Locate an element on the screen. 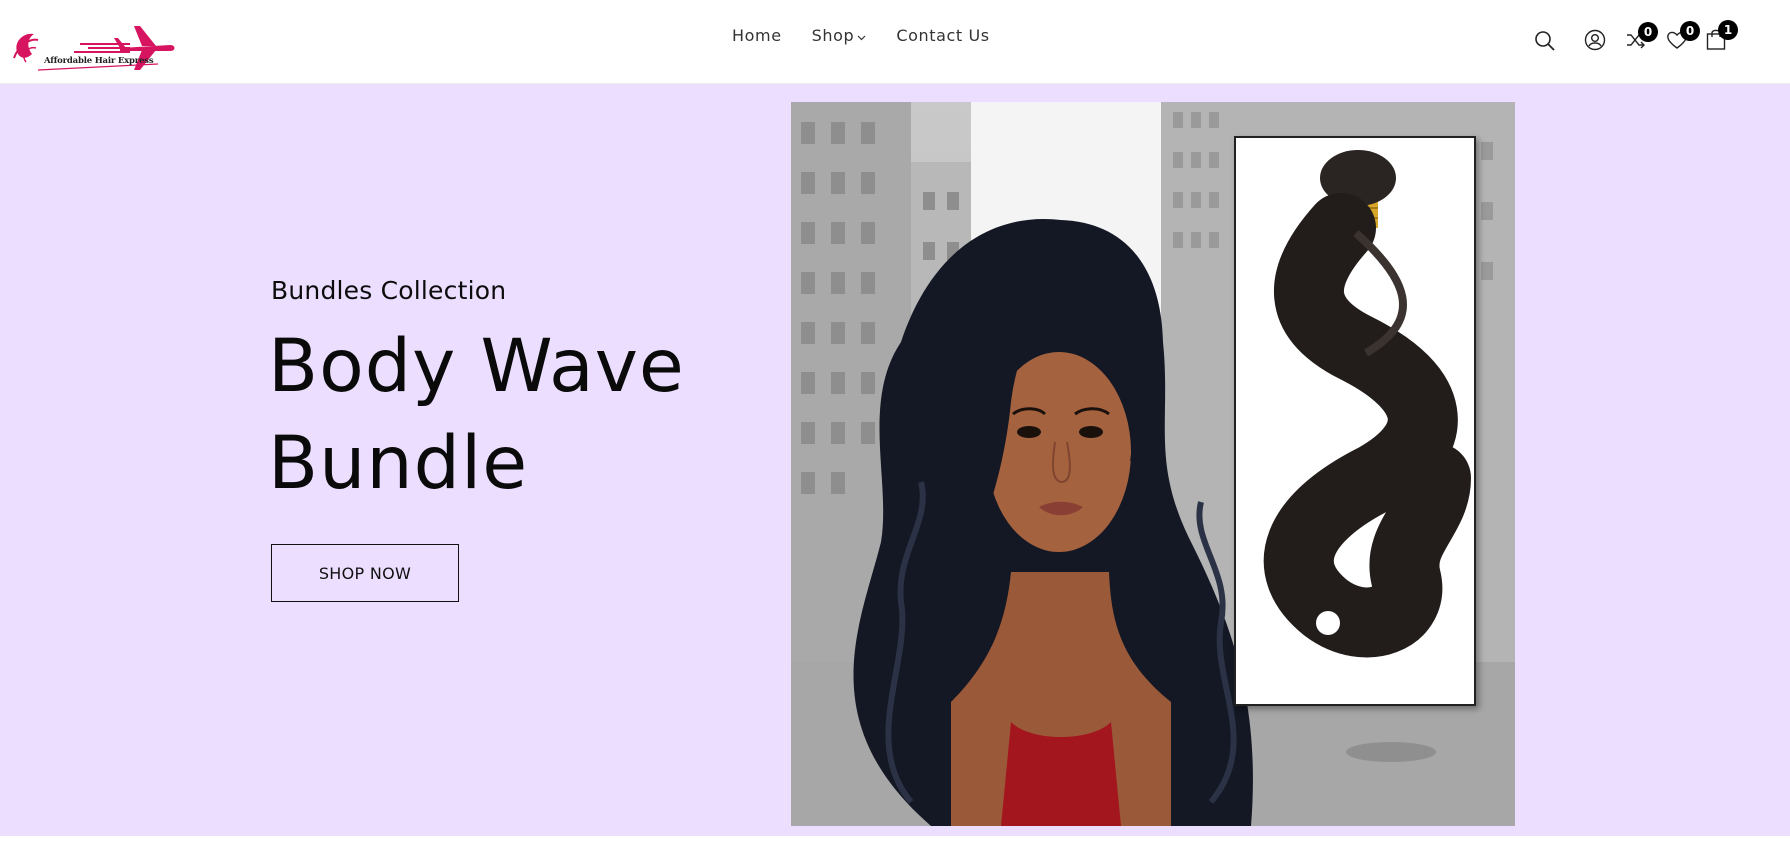 Image resolution: width=1790 pixels, height=857 pixels. brand-name: Affordable Hair Express is located at coordinates (99, 61).